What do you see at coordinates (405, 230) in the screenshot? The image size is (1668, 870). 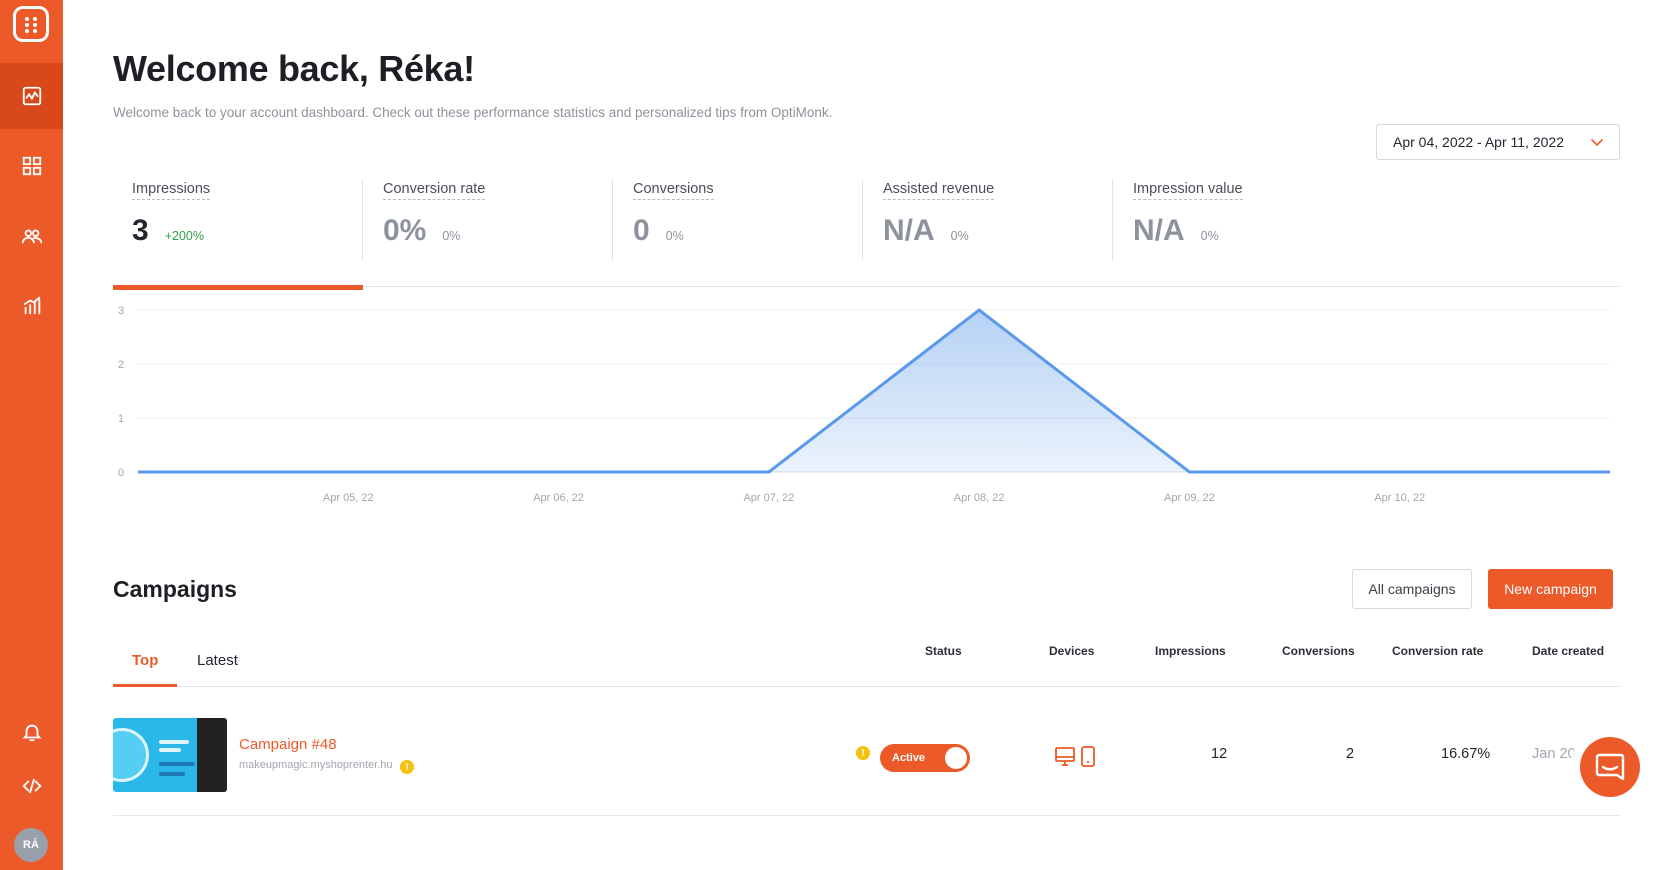 I see `kpi-value: 0%` at bounding box center [405, 230].